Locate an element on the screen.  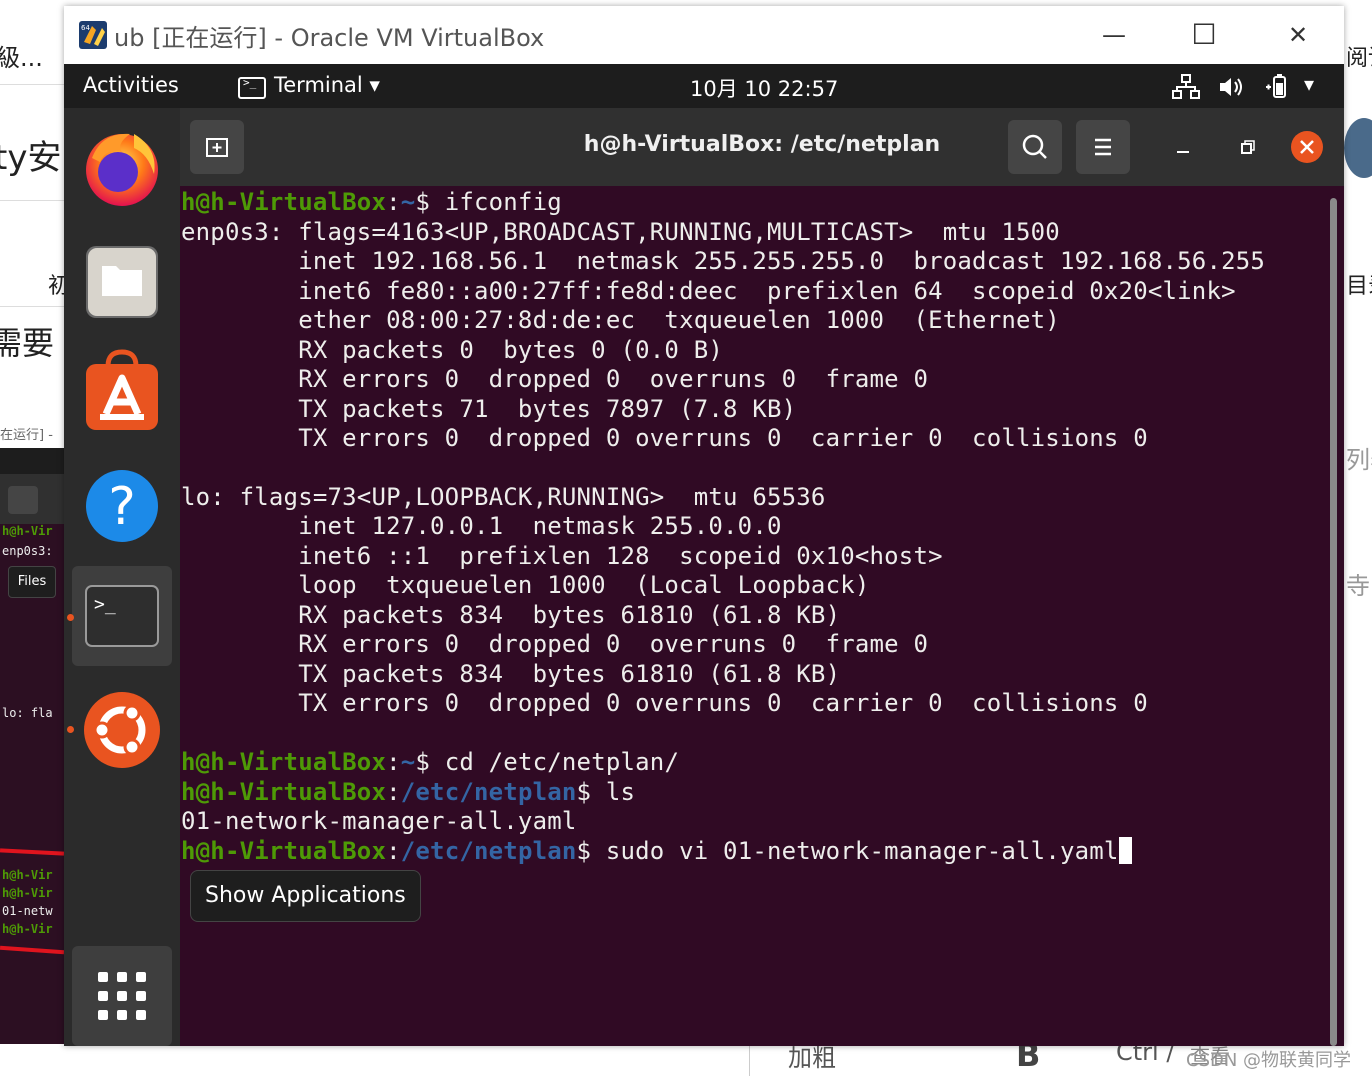
command-text: sudo vi 01-network-manager-all.yaml is located at coordinates (855, 851).